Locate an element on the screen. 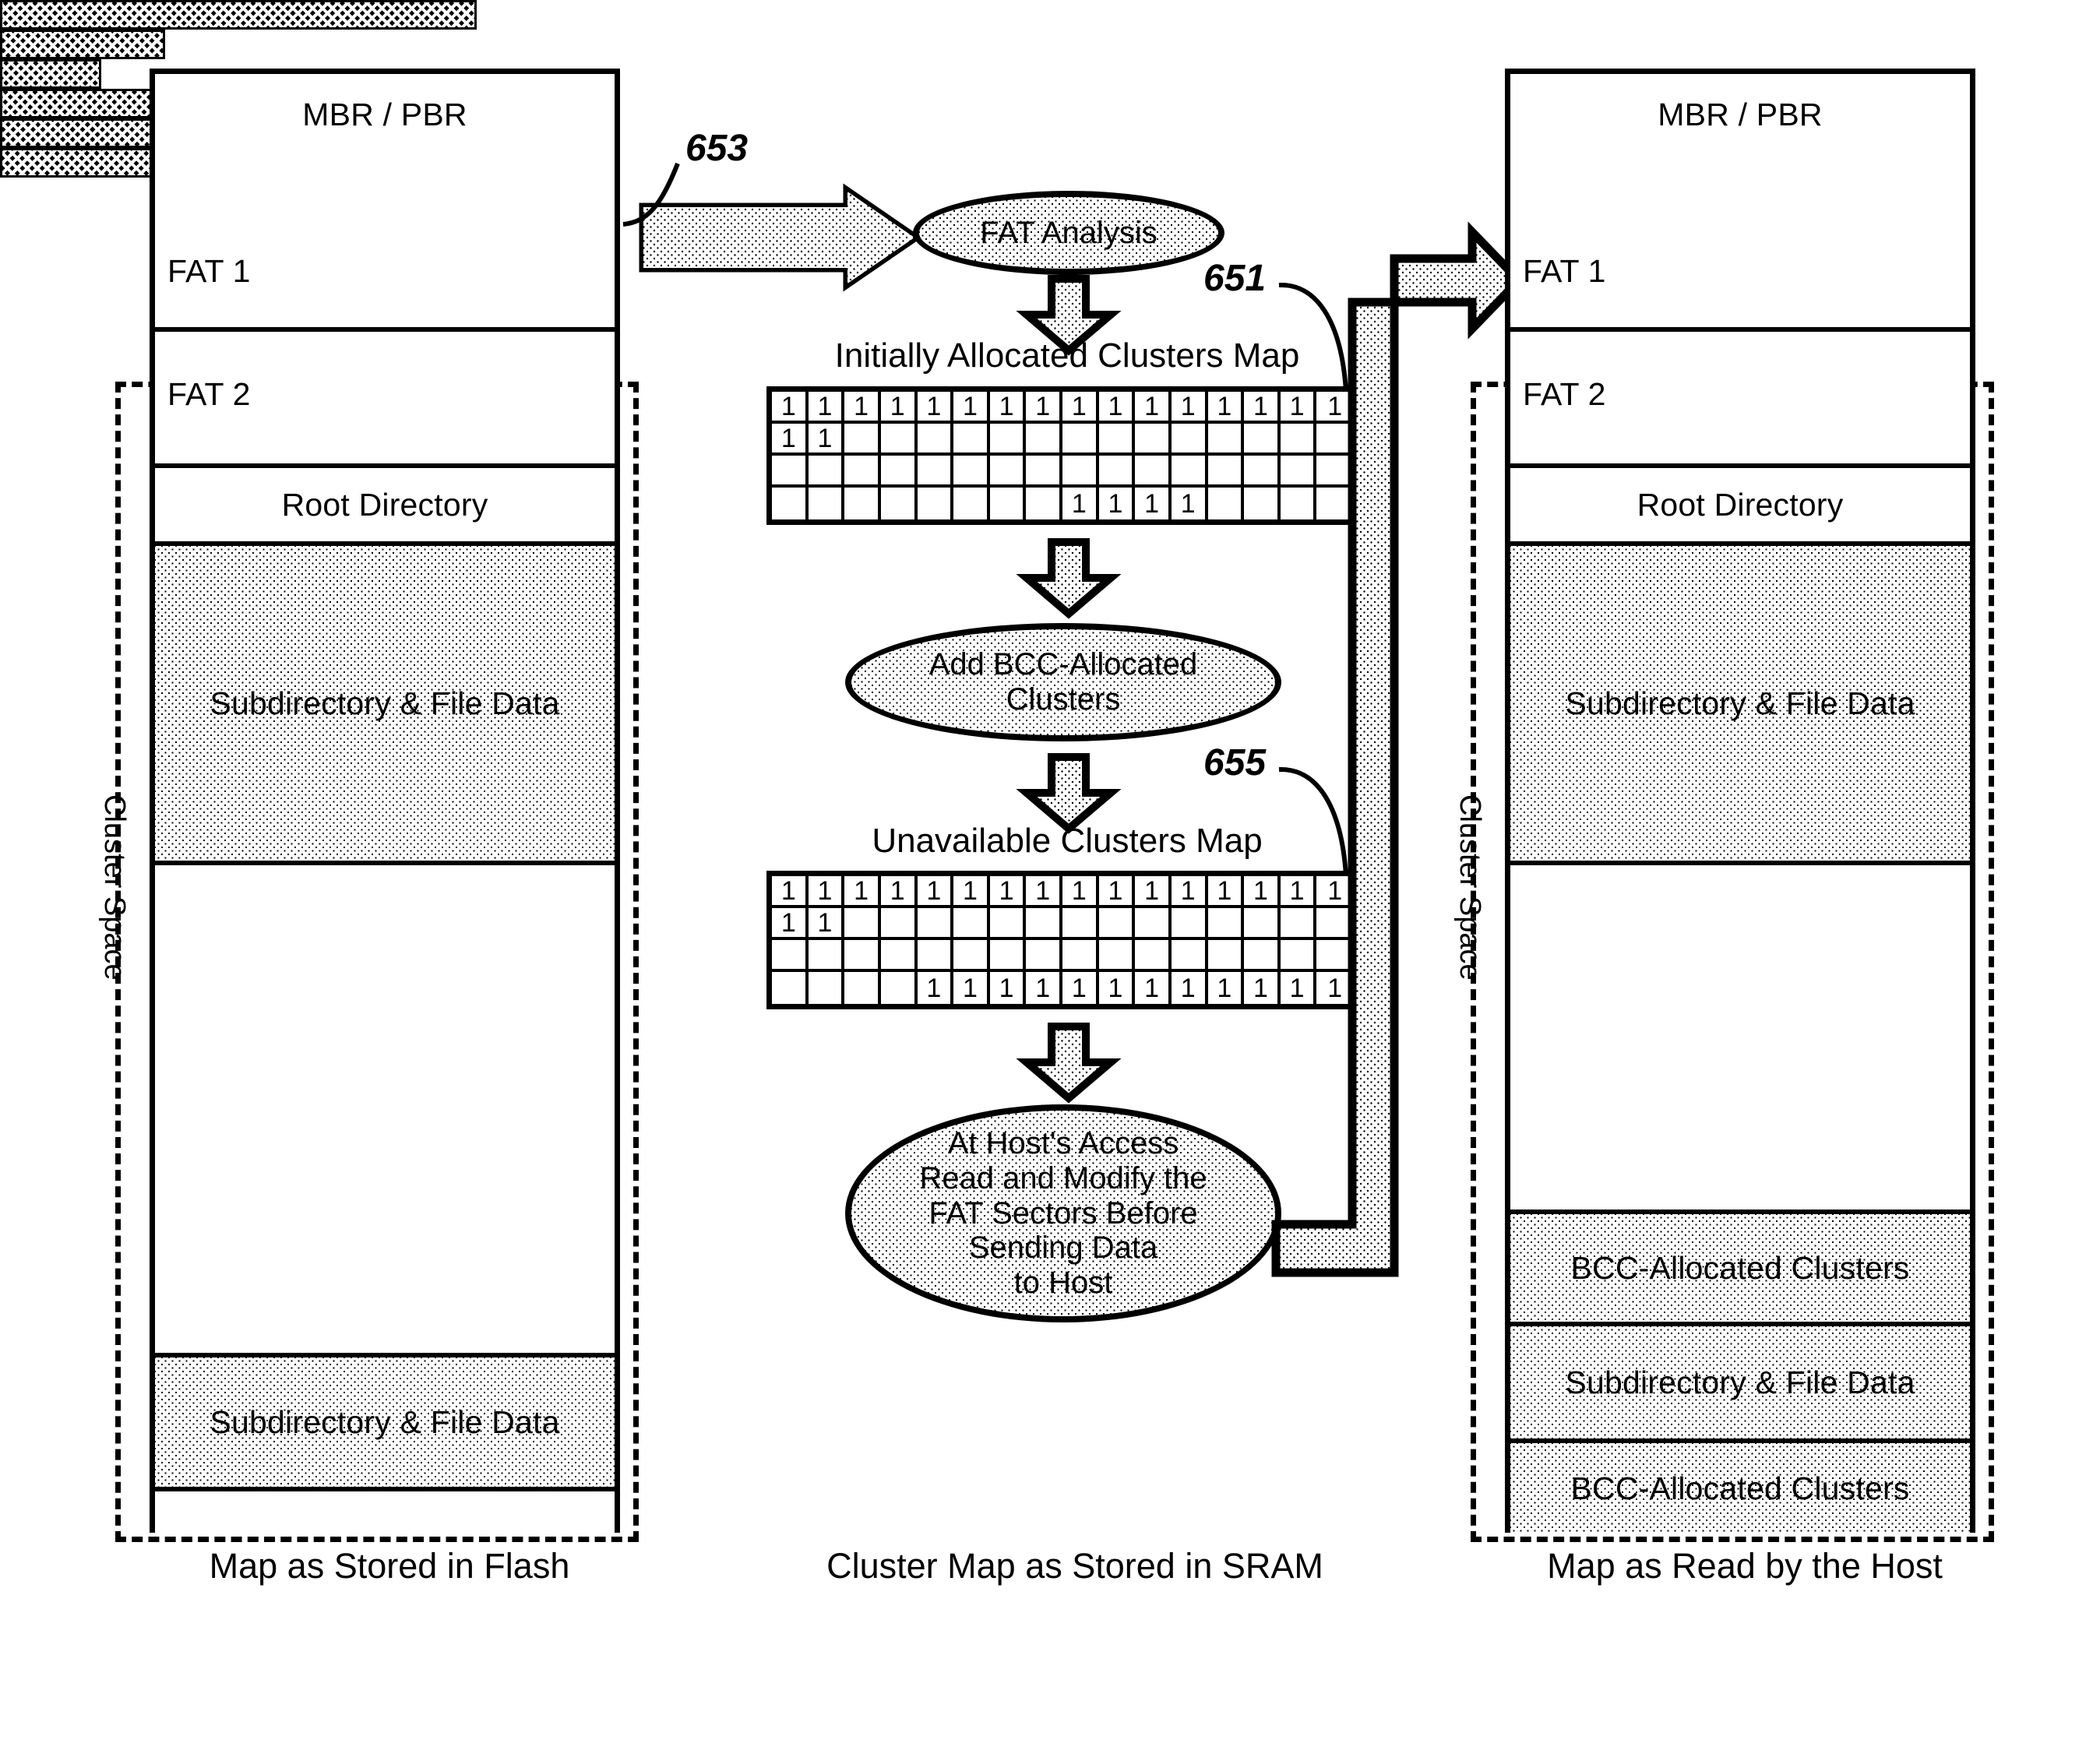 The image size is (2100, 1743). right-seg-fat2-label: FAT 2 is located at coordinates (1564, 393).